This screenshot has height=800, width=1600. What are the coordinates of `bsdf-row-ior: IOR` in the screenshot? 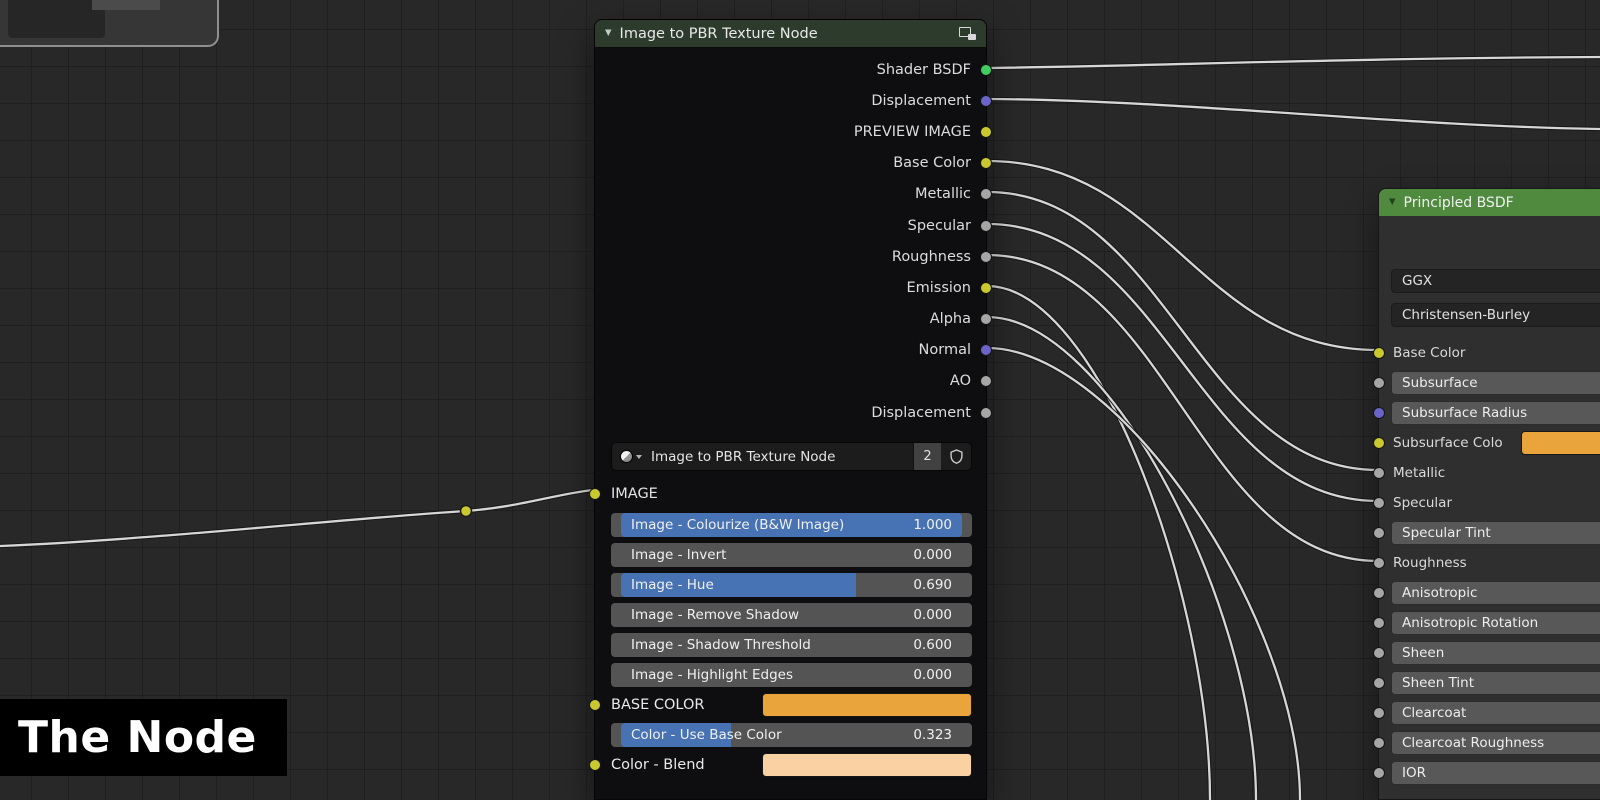 It's located at (1486, 772).